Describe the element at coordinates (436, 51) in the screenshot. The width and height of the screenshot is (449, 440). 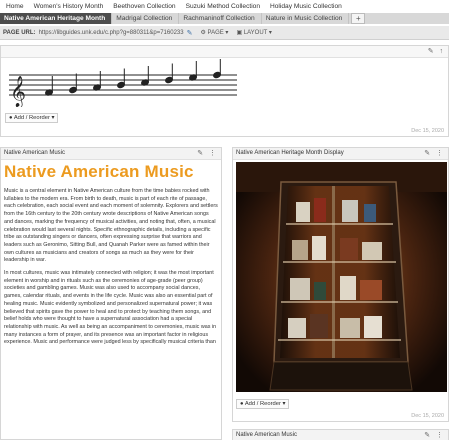
I see `box-tools: ✎ ↑` at that location.